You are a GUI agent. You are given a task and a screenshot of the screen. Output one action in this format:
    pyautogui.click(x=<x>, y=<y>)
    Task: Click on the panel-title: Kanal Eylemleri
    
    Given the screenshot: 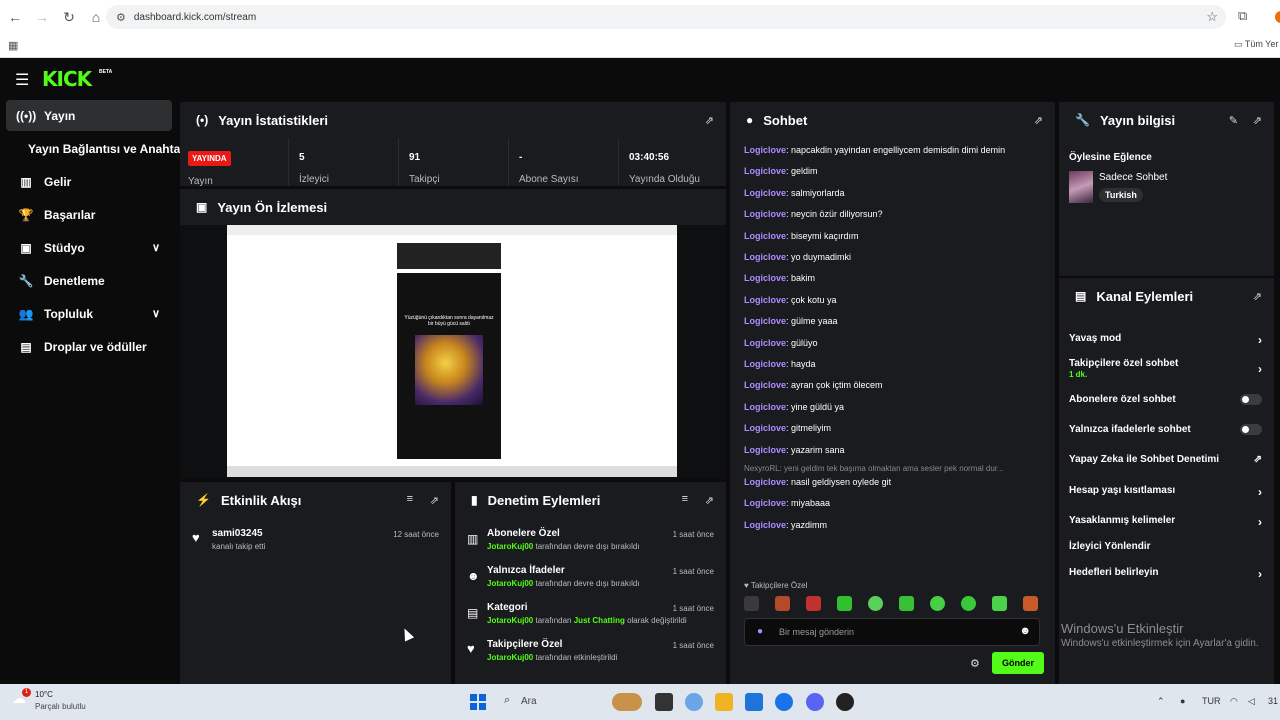 What is the action you would take?
    pyautogui.click(x=1145, y=296)
    